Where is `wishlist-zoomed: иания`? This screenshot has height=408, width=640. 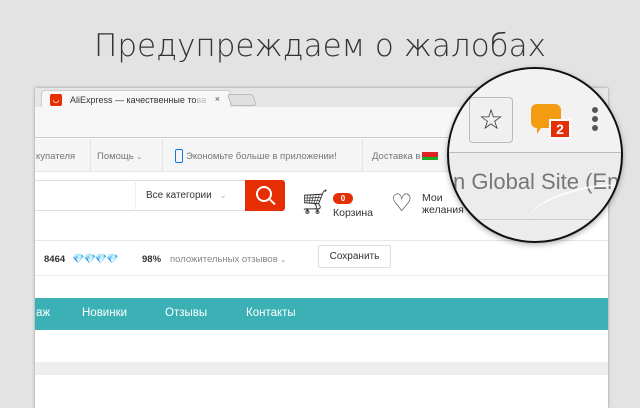 wishlist-zoomed: иания is located at coordinates (454, 205).